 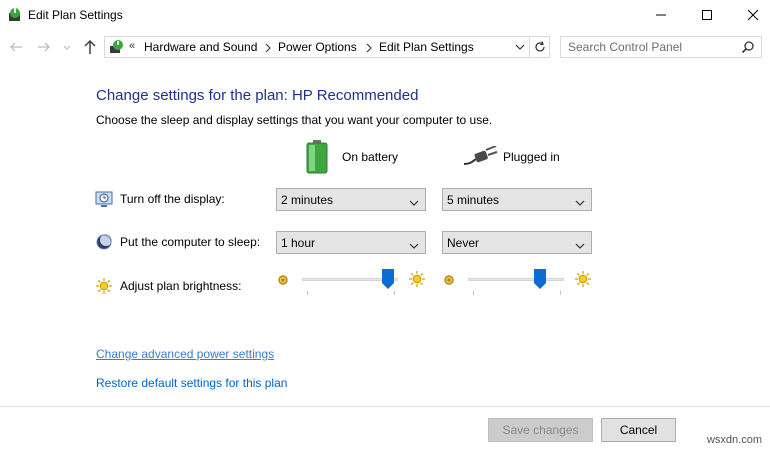 I want to click on display-plugged-value: 5 minutes, so click(x=473, y=200).